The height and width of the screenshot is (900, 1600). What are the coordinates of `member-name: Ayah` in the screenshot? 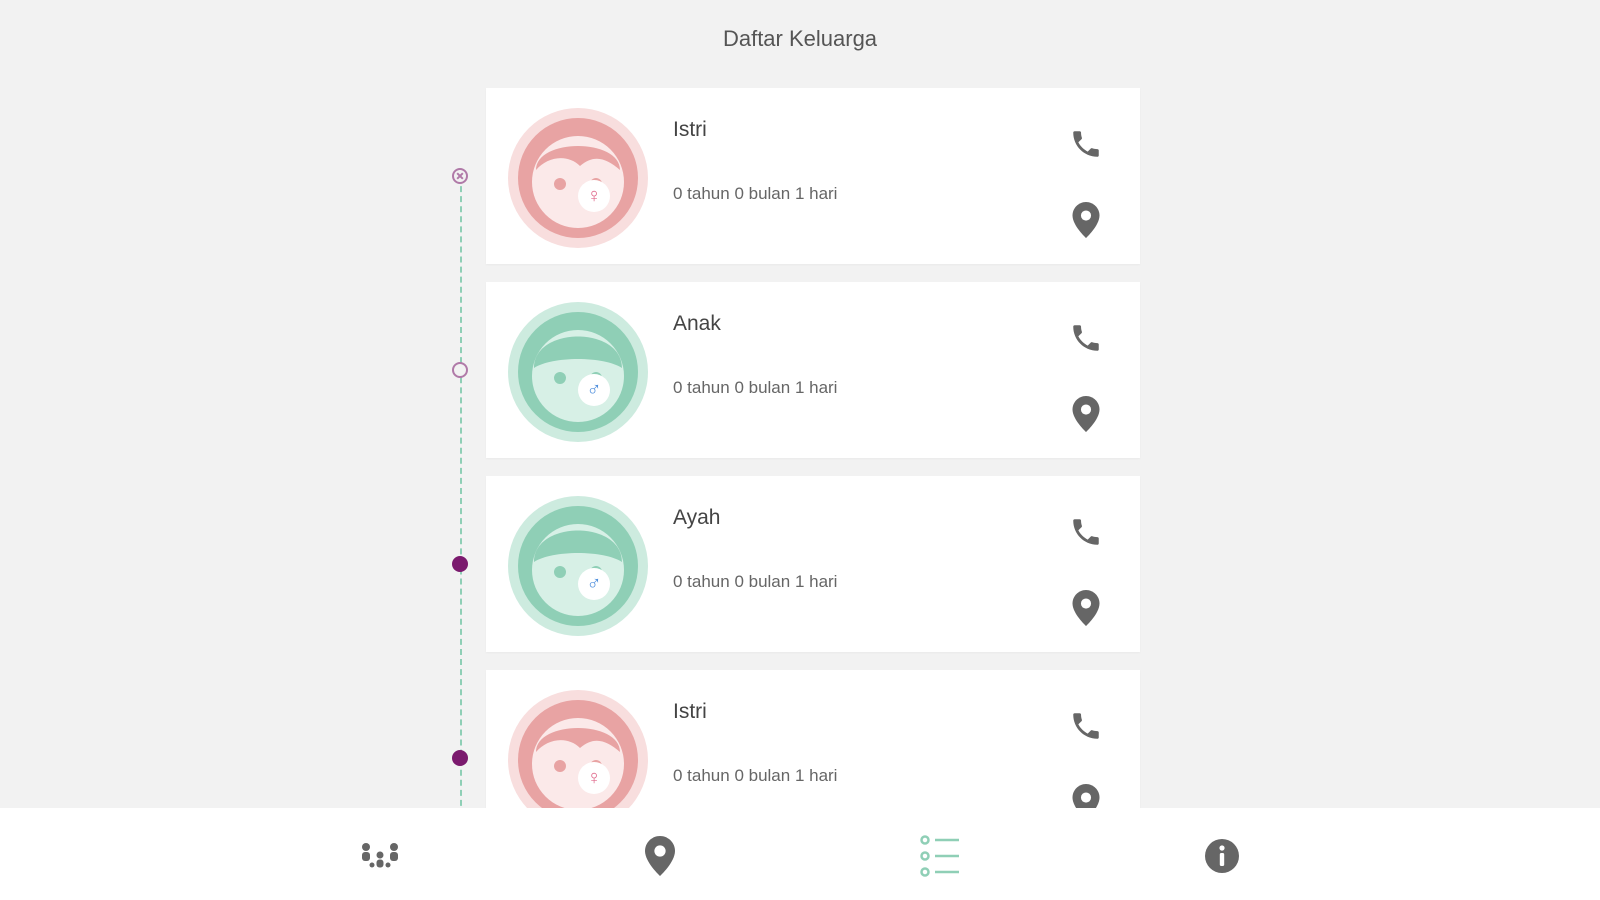 It's located at (697, 517).